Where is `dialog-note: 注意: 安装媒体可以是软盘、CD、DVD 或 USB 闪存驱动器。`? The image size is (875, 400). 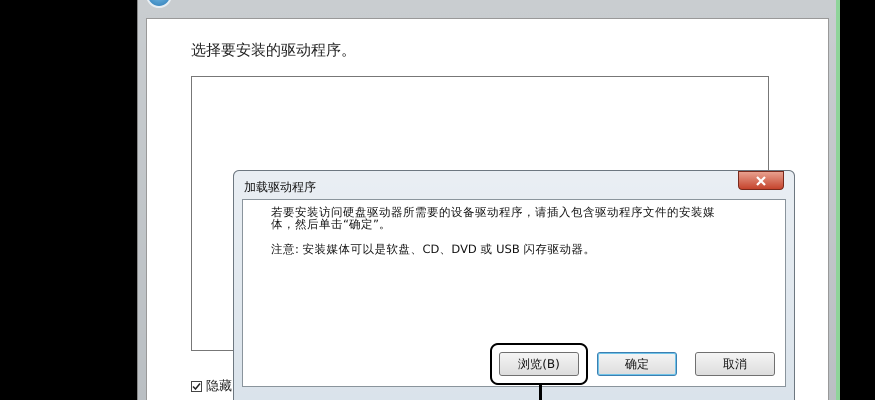 dialog-note: 注意: 安装媒体可以是软盘、CD、DVD 或 USB 闪存驱动器。 is located at coordinates (433, 249).